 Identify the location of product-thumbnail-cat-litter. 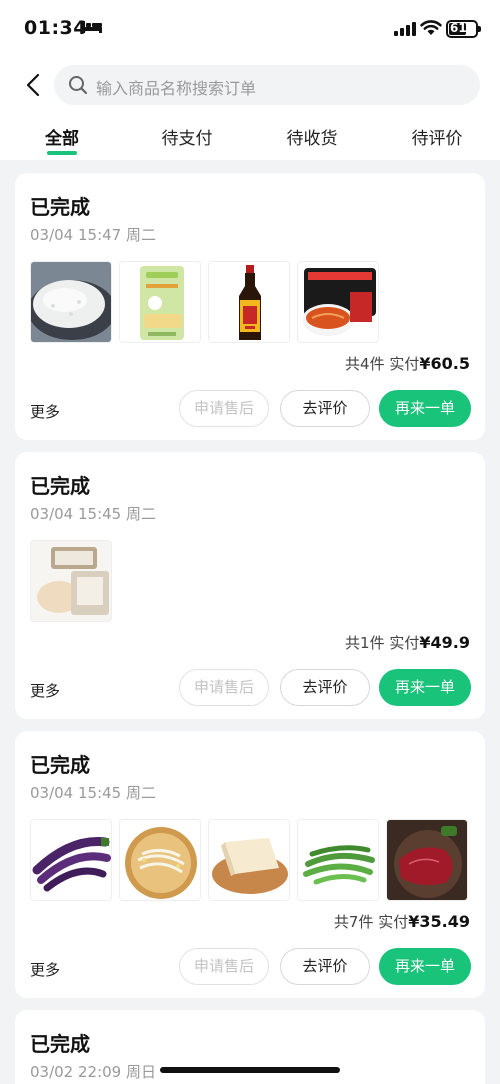
(160, 302).